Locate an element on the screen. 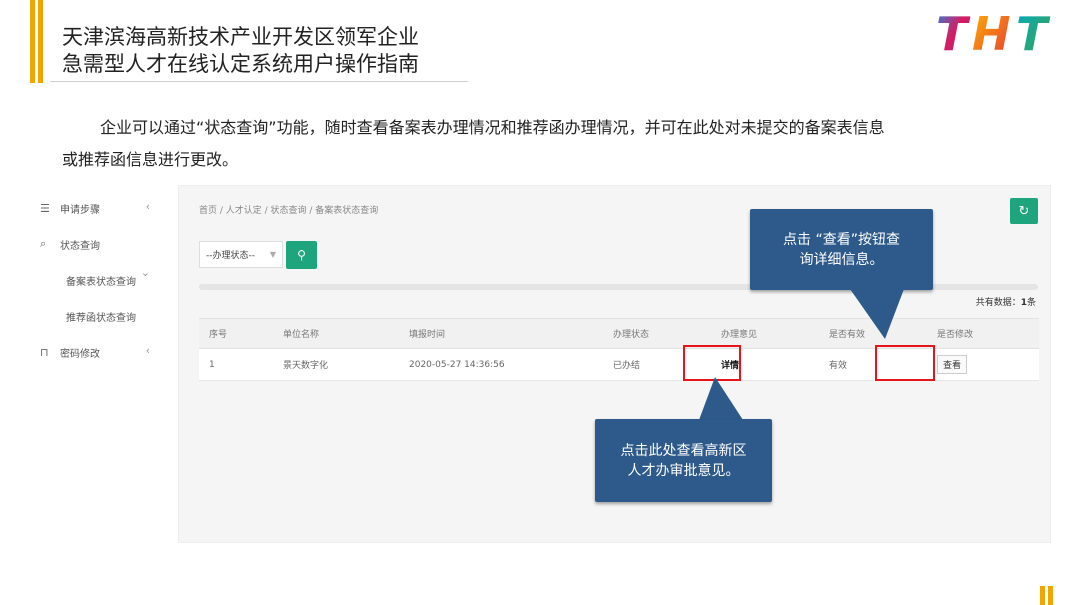 The height and width of the screenshot is (605, 1080). sidebar-item-label: 申请步骤 is located at coordinates (80, 210).